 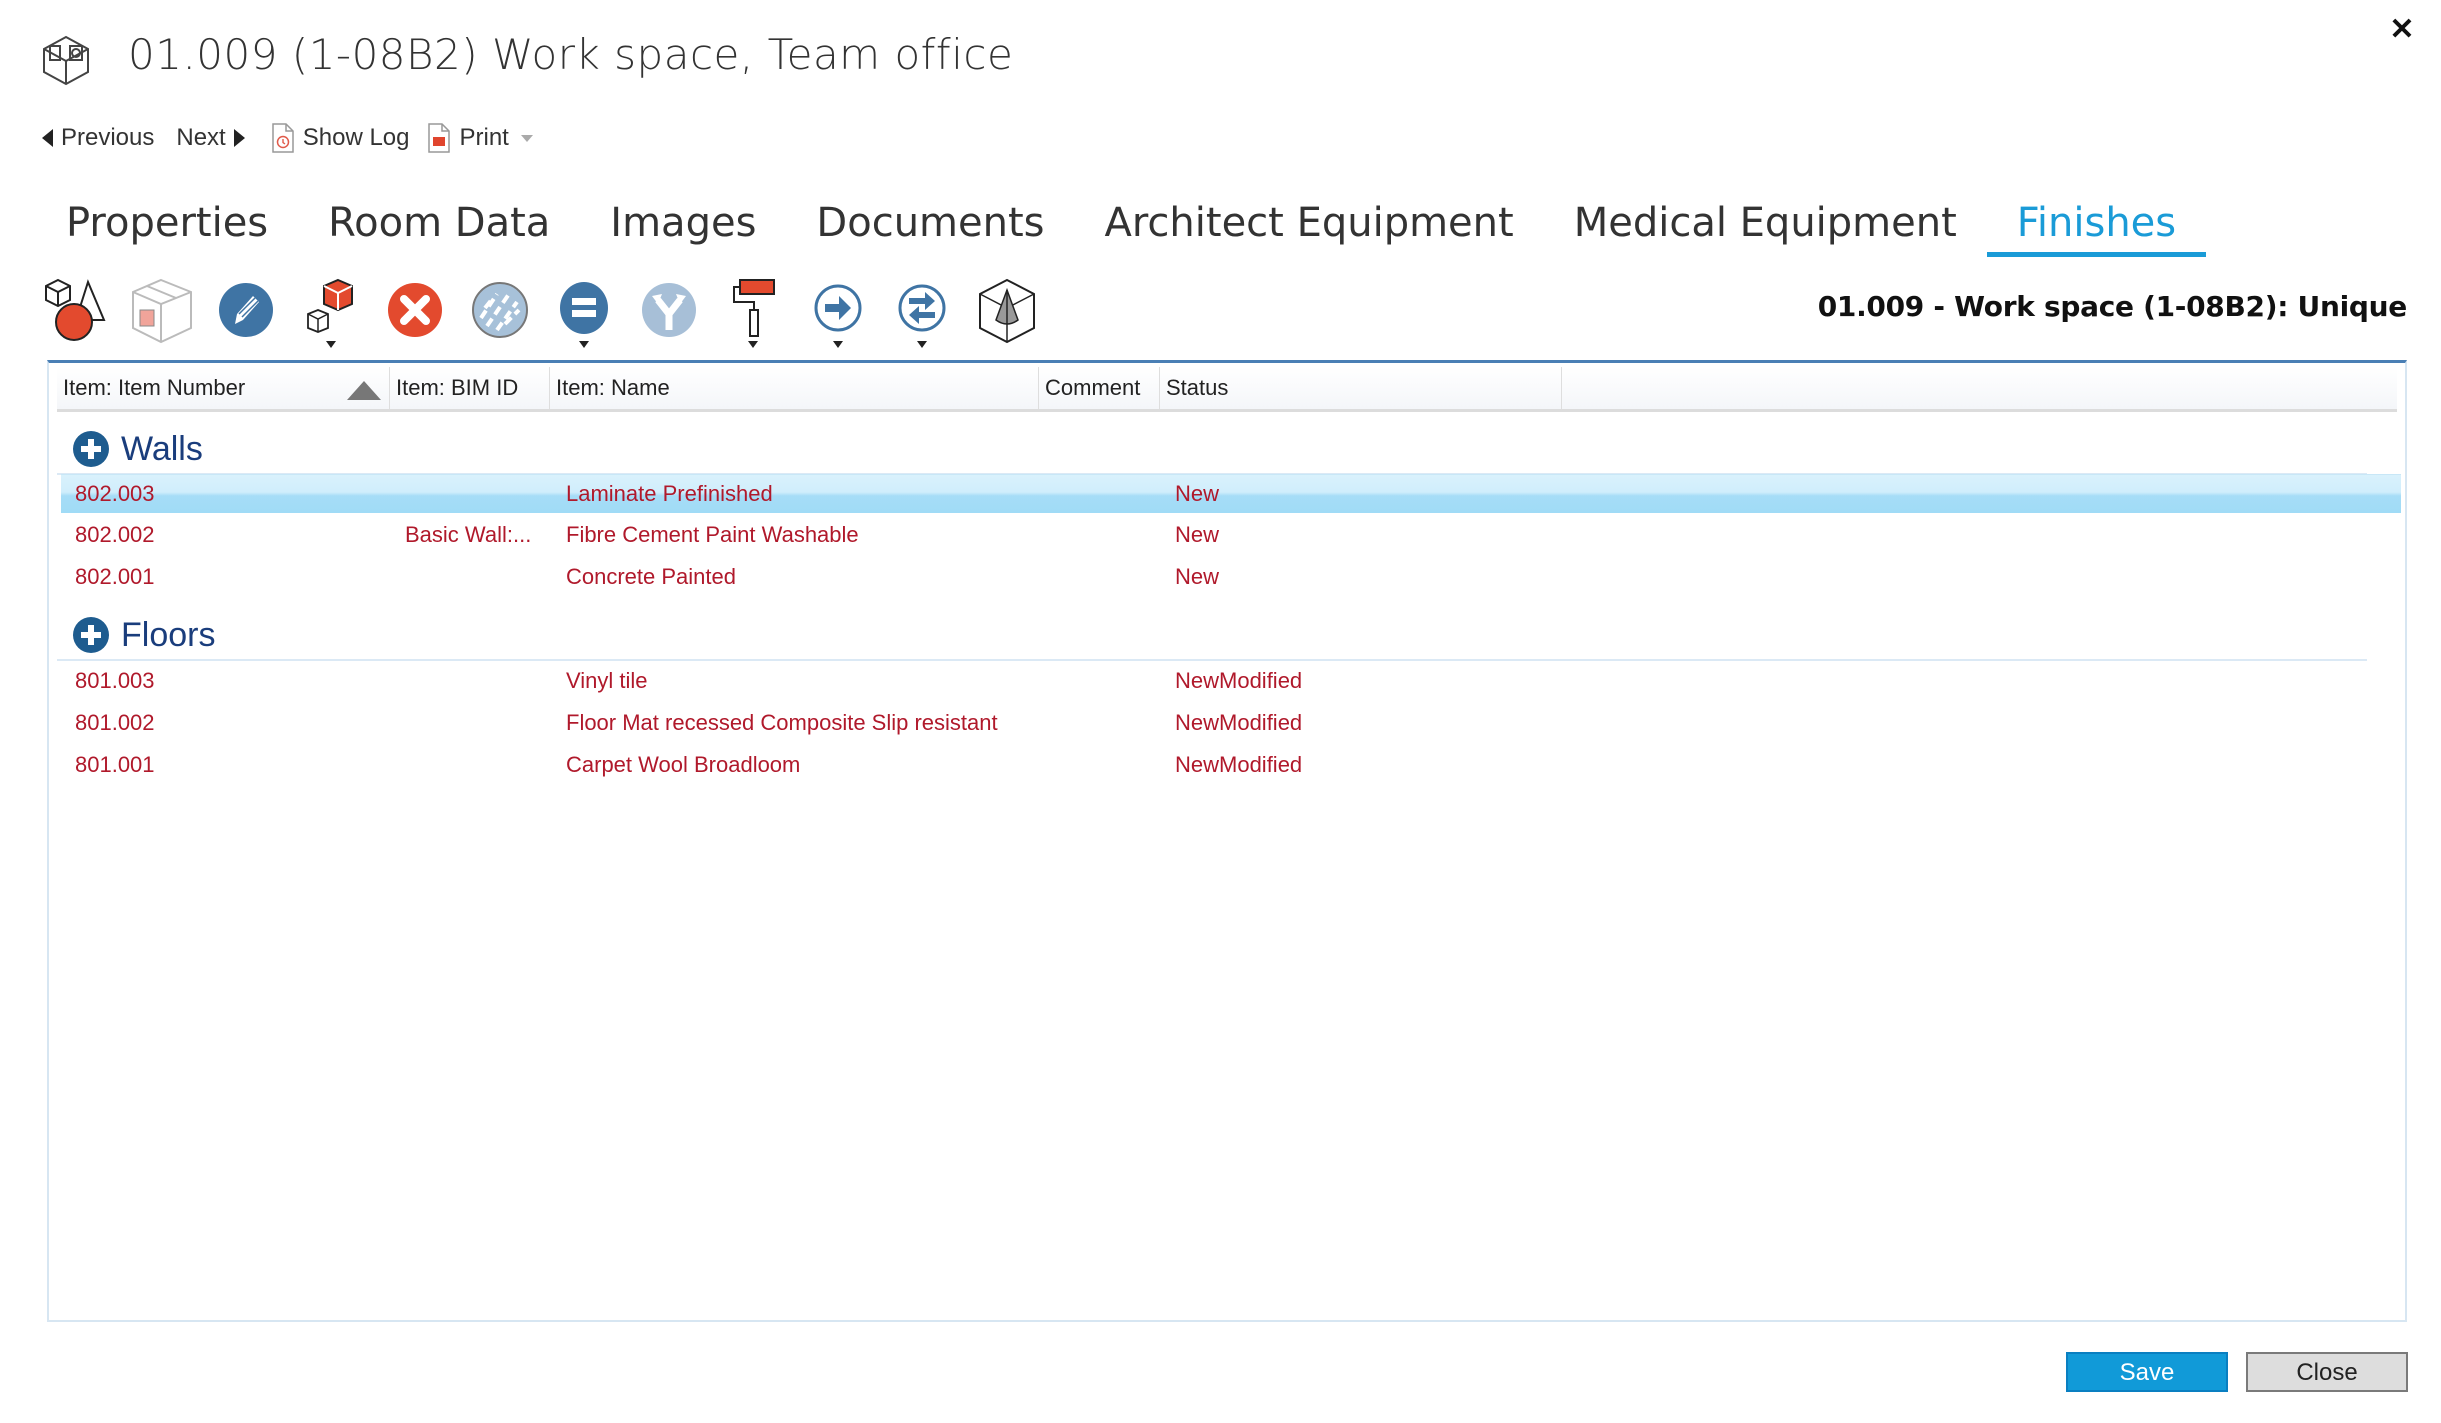 I want to click on delete-icon, so click(x=415, y=310).